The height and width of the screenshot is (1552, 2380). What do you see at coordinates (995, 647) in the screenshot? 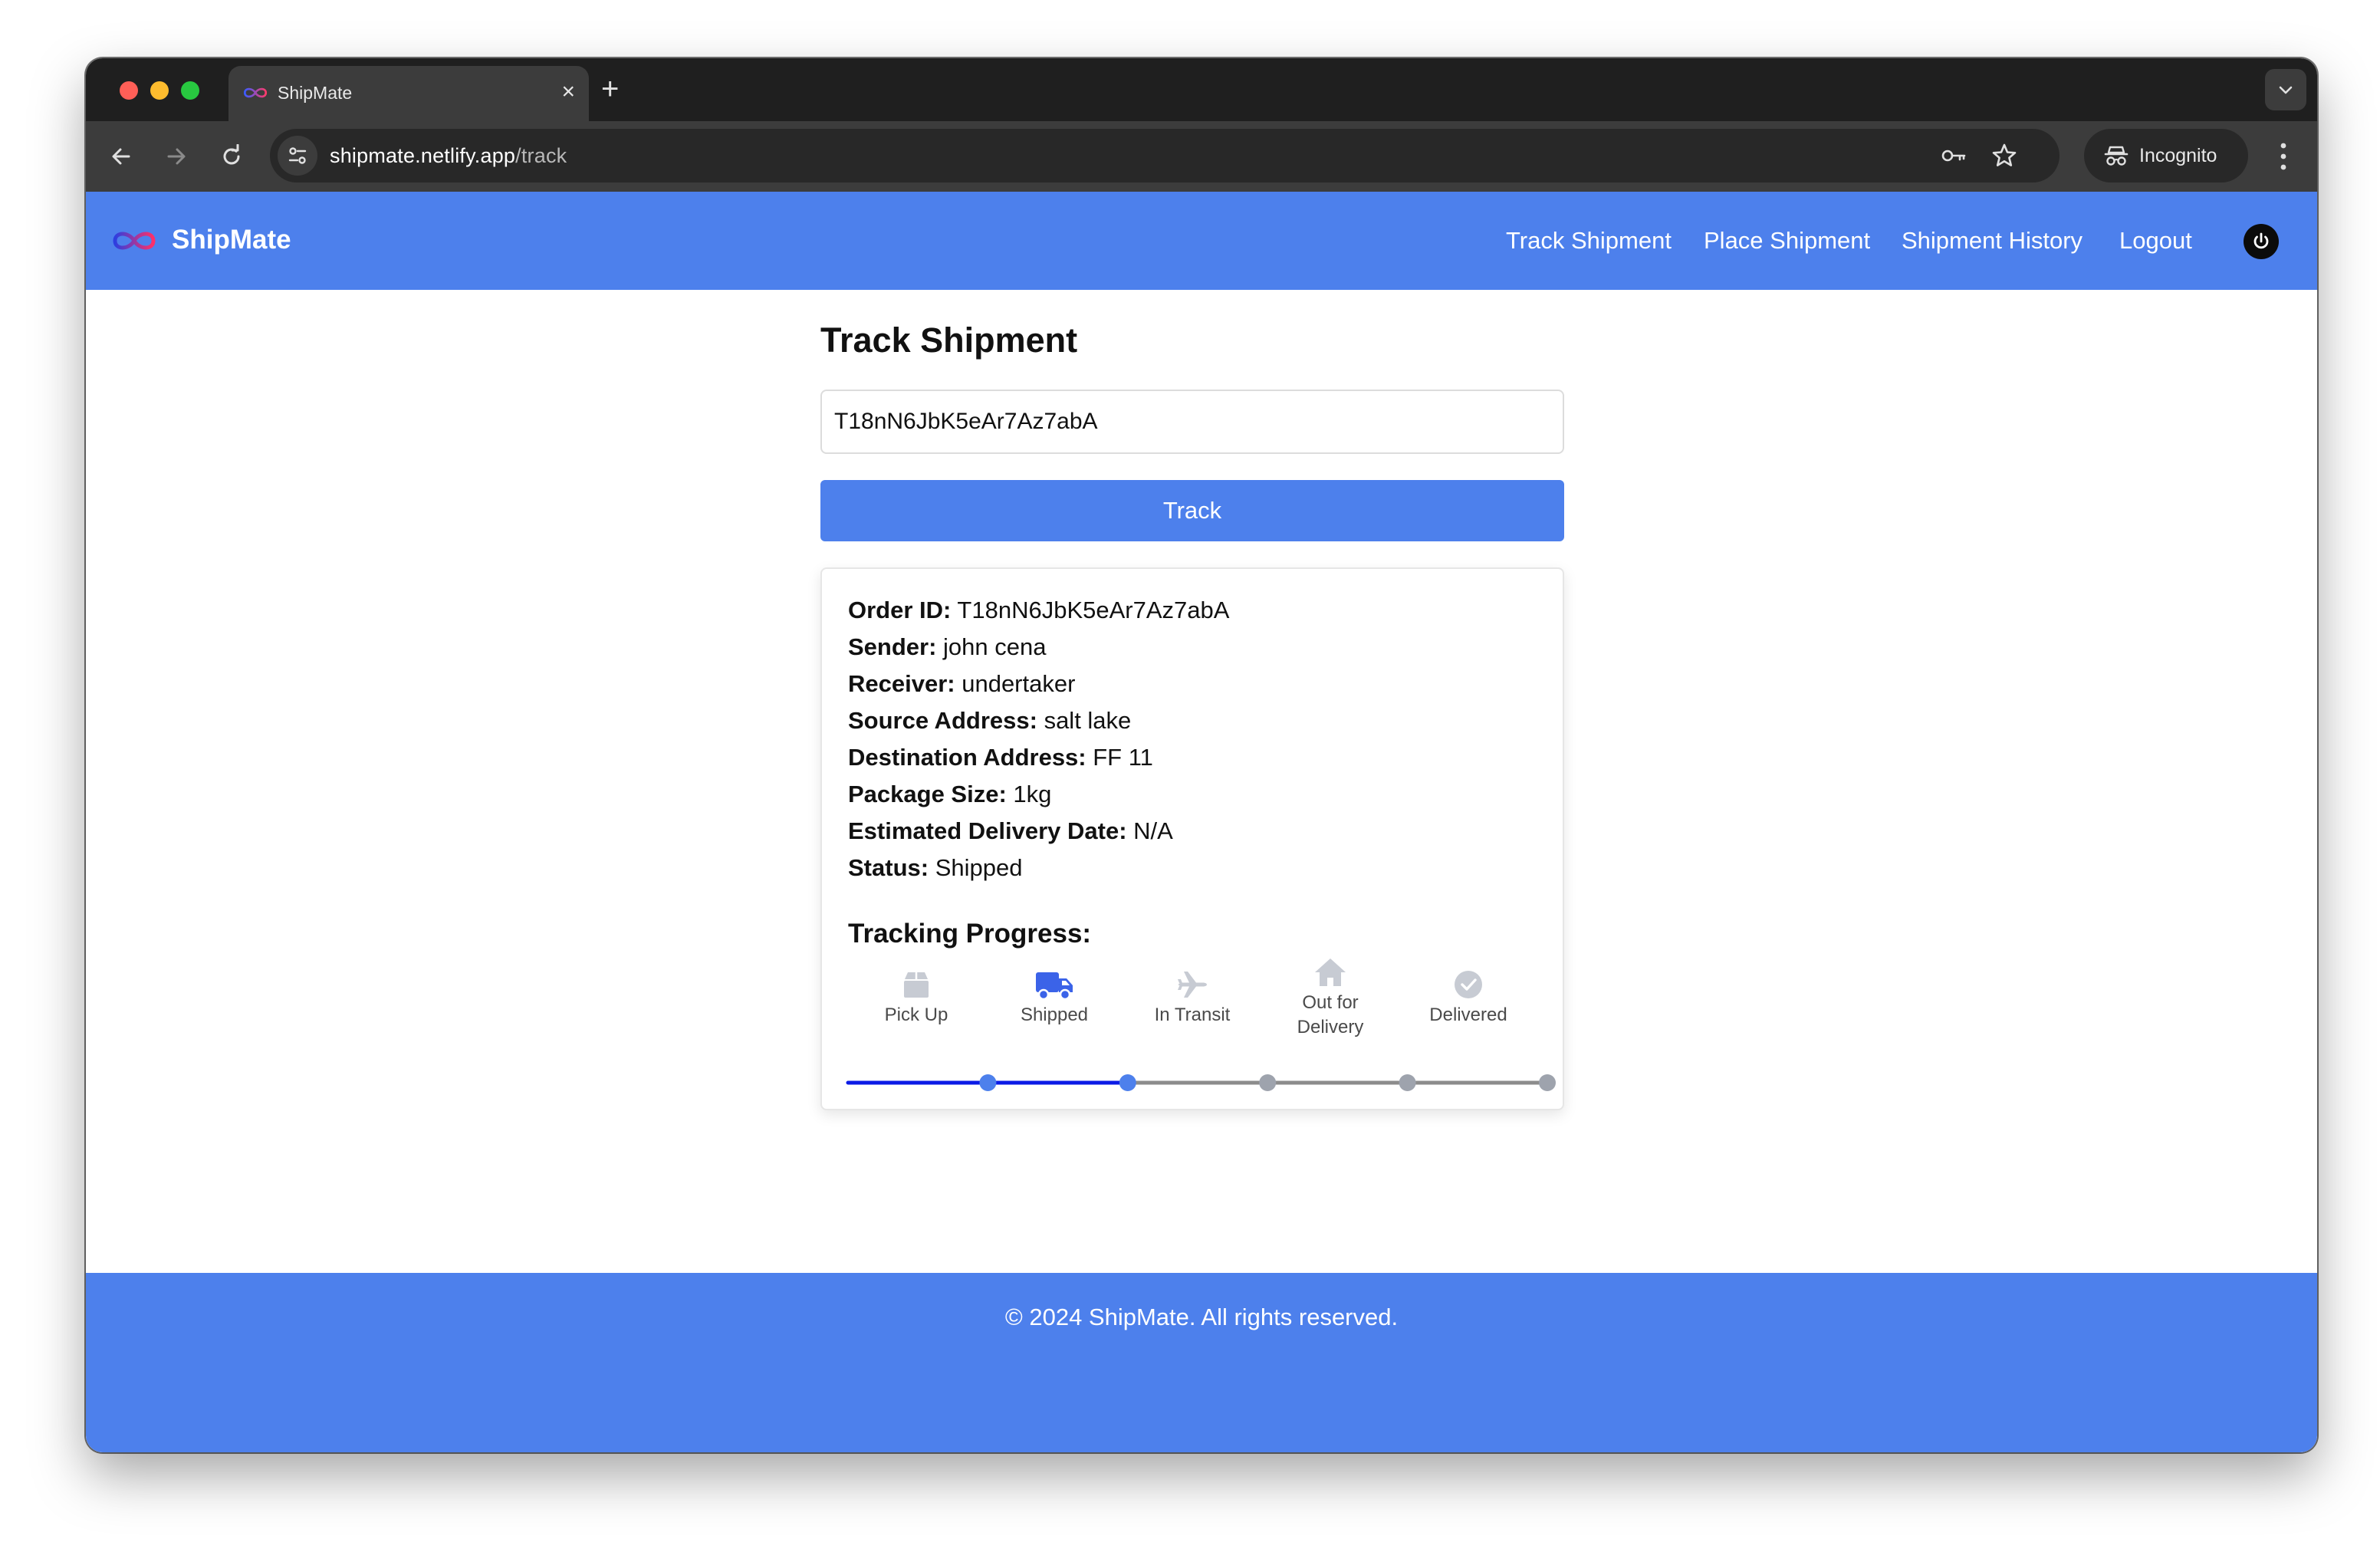
I see `detail-value: john cena` at bounding box center [995, 647].